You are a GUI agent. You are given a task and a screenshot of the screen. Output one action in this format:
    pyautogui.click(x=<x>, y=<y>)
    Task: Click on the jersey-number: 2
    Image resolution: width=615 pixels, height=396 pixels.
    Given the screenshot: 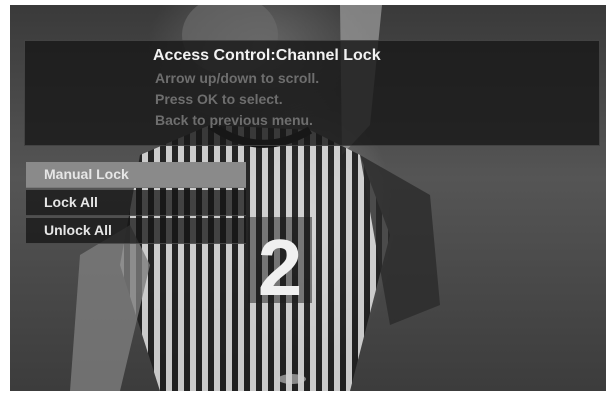 What is the action you would take?
    pyautogui.click(x=280, y=267)
    